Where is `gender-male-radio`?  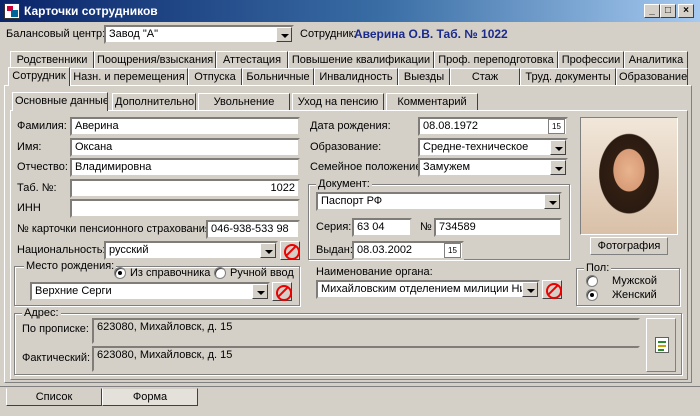
gender-male-radio is located at coordinates (592, 281).